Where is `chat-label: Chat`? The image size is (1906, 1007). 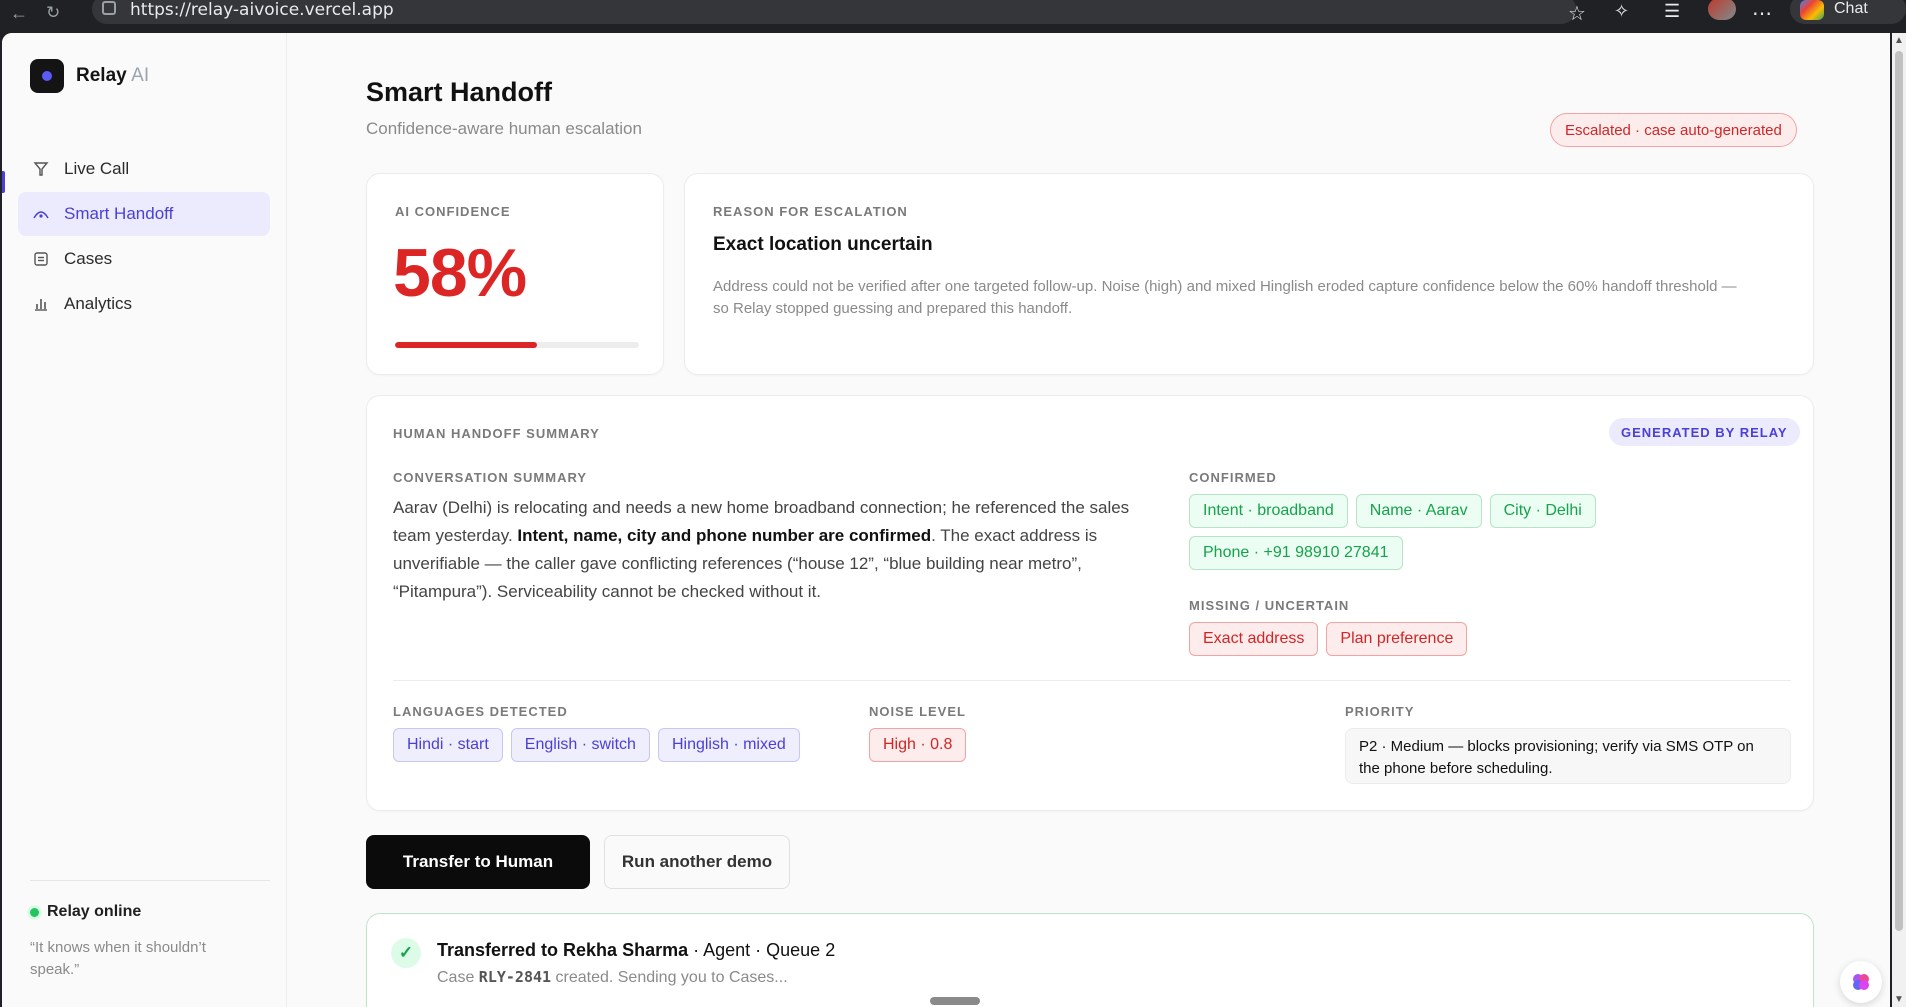
chat-label: Chat is located at coordinates (1851, 8).